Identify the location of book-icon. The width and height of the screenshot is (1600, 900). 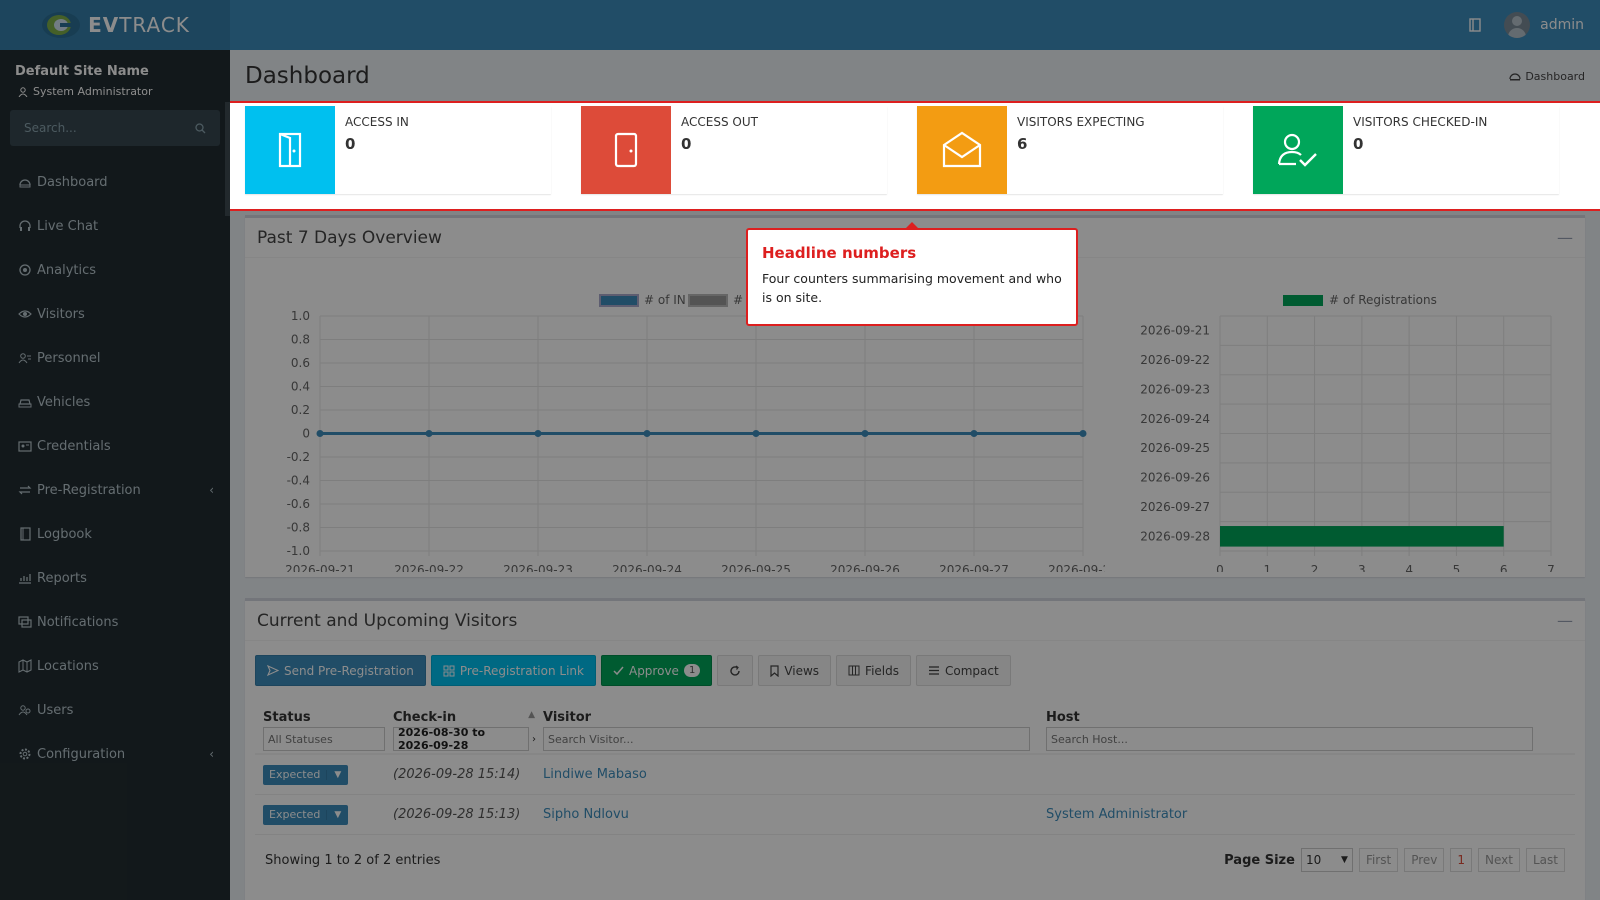
(1475, 25).